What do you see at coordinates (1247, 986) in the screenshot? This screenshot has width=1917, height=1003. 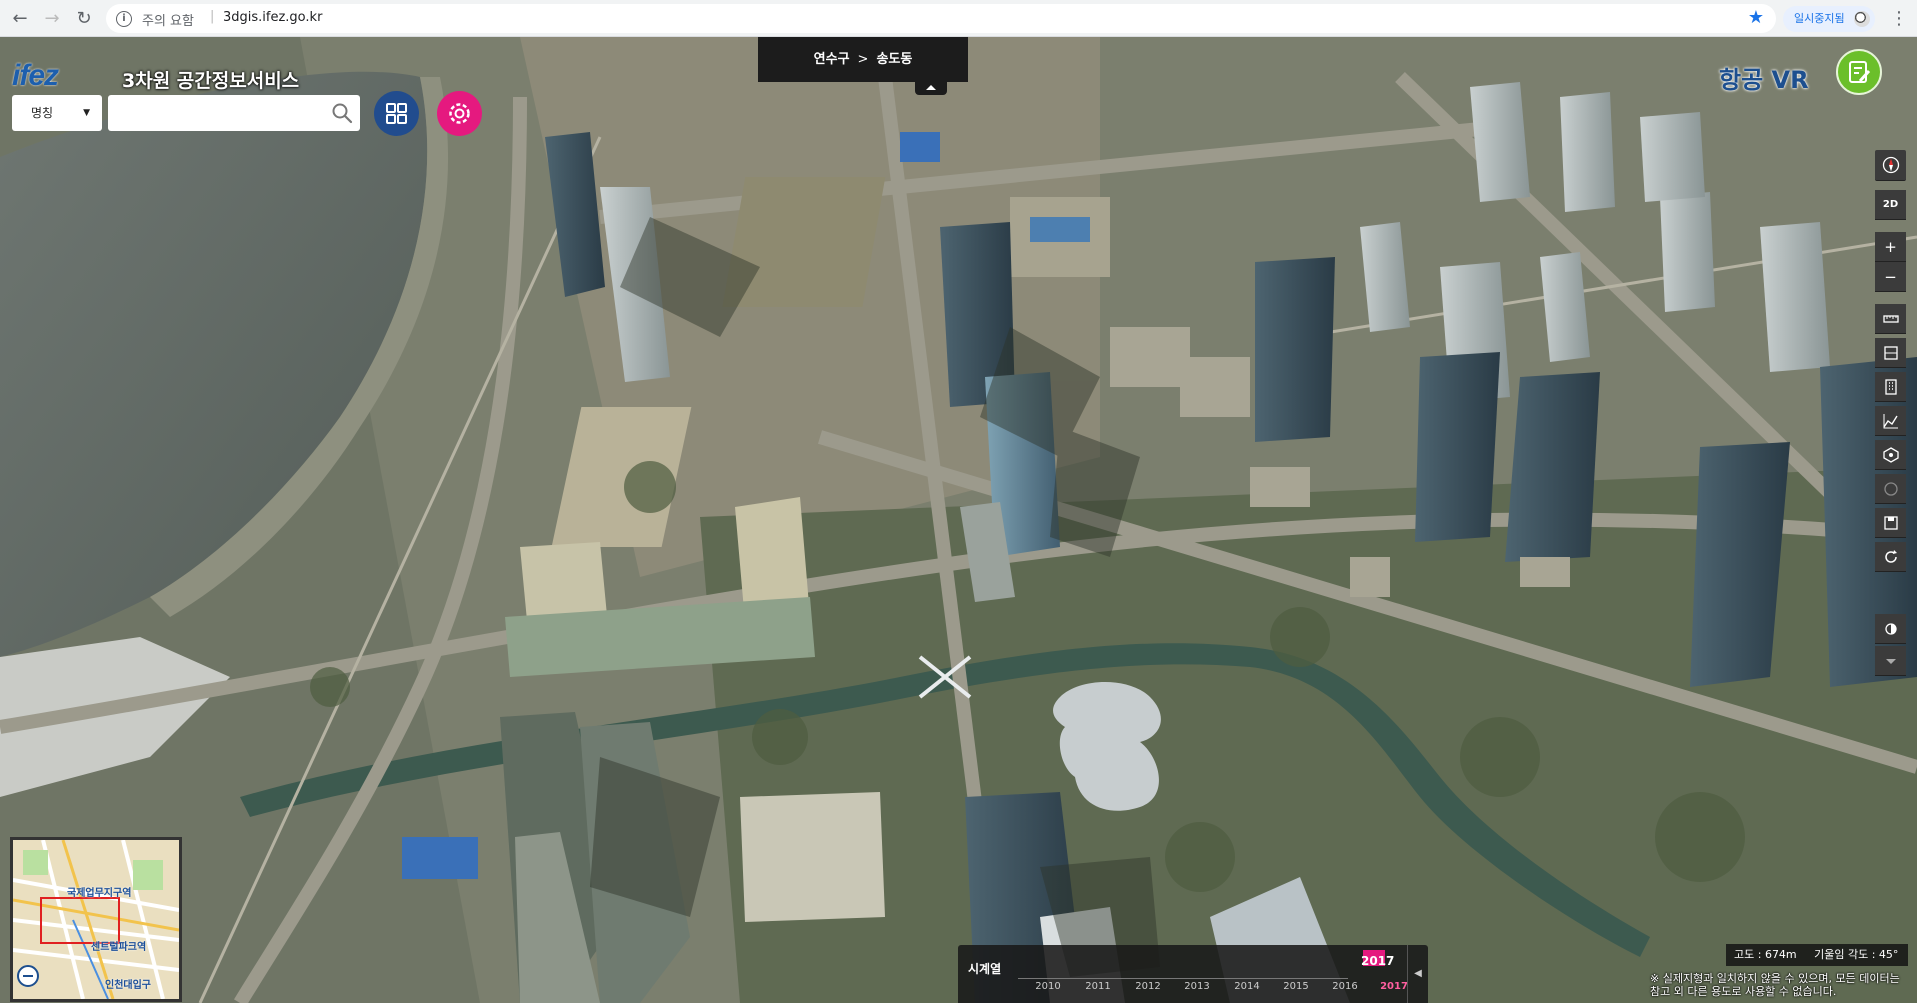 I see `timeline-year: 2014` at bounding box center [1247, 986].